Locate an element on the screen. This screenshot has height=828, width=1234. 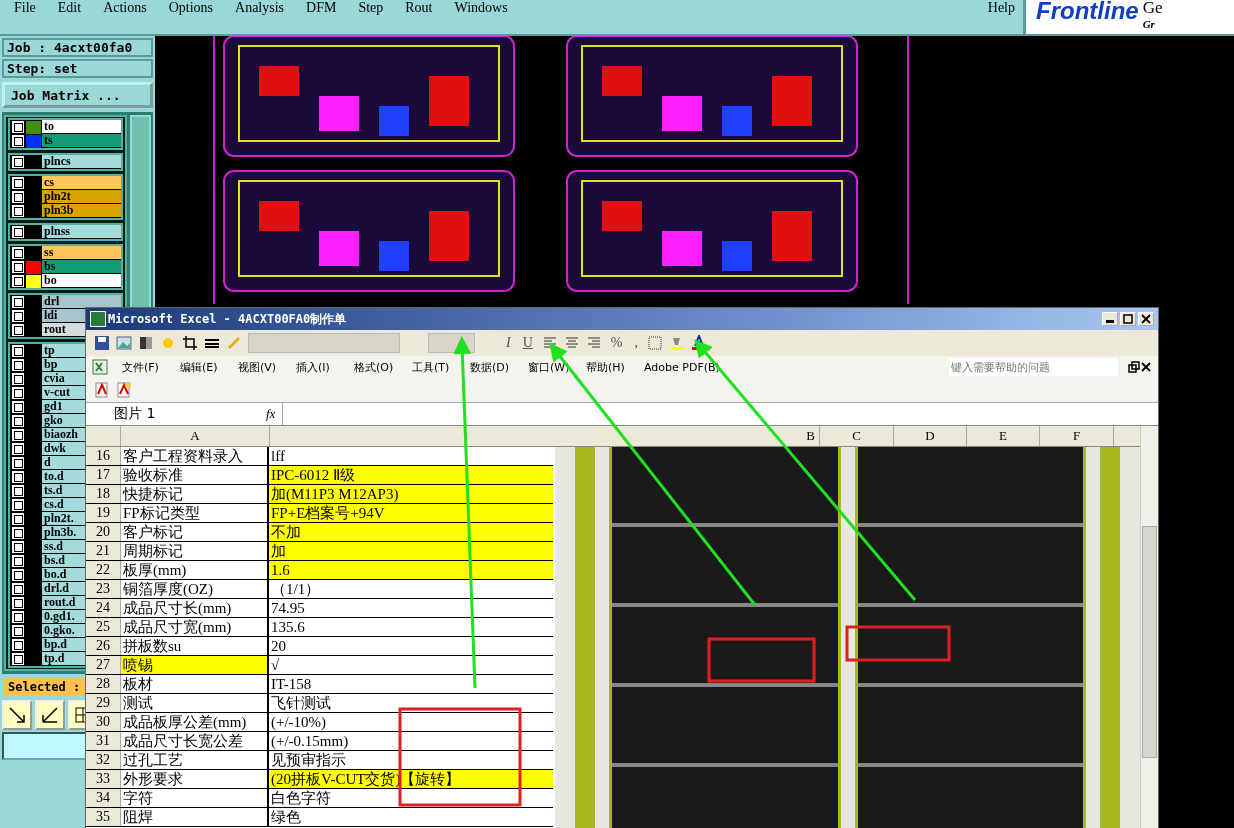
table-cell: 不加 is located at coordinates (411, 532).